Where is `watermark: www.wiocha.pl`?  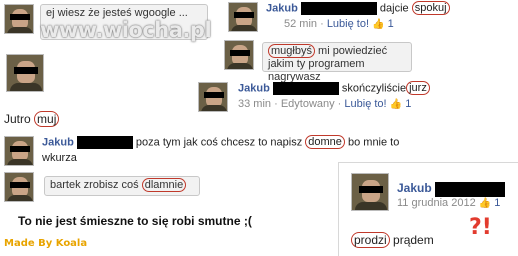
watermark: www.wiocha.pl is located at coordinates (126, 30).